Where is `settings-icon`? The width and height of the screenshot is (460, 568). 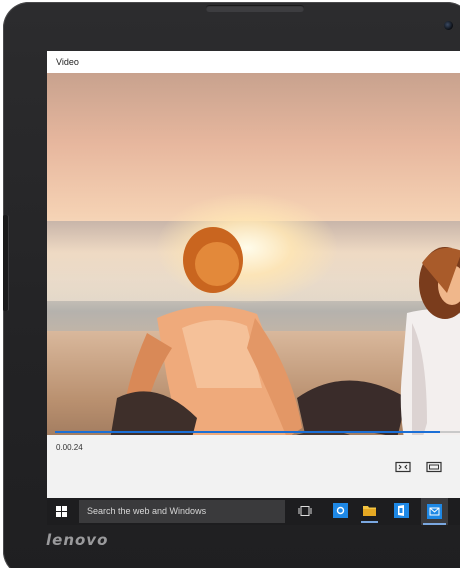 settings-icon is located at coordinates (340, 510).